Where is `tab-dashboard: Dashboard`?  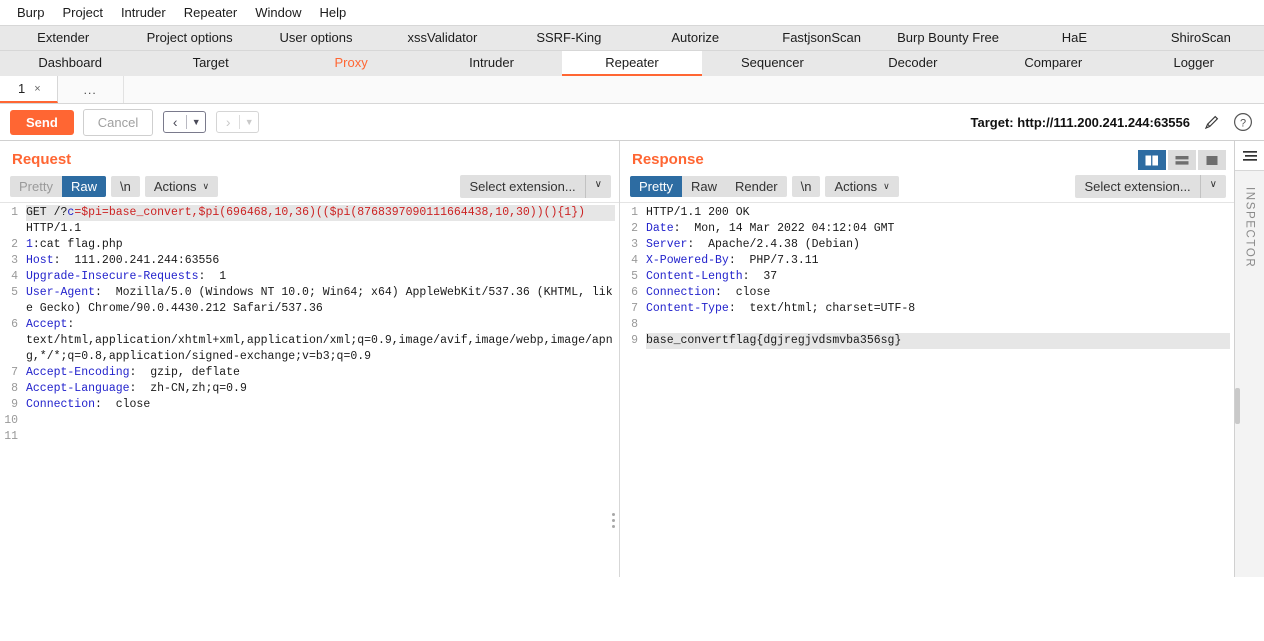 tab-dashboard: Dashboard is located at coordinates (70, 63).